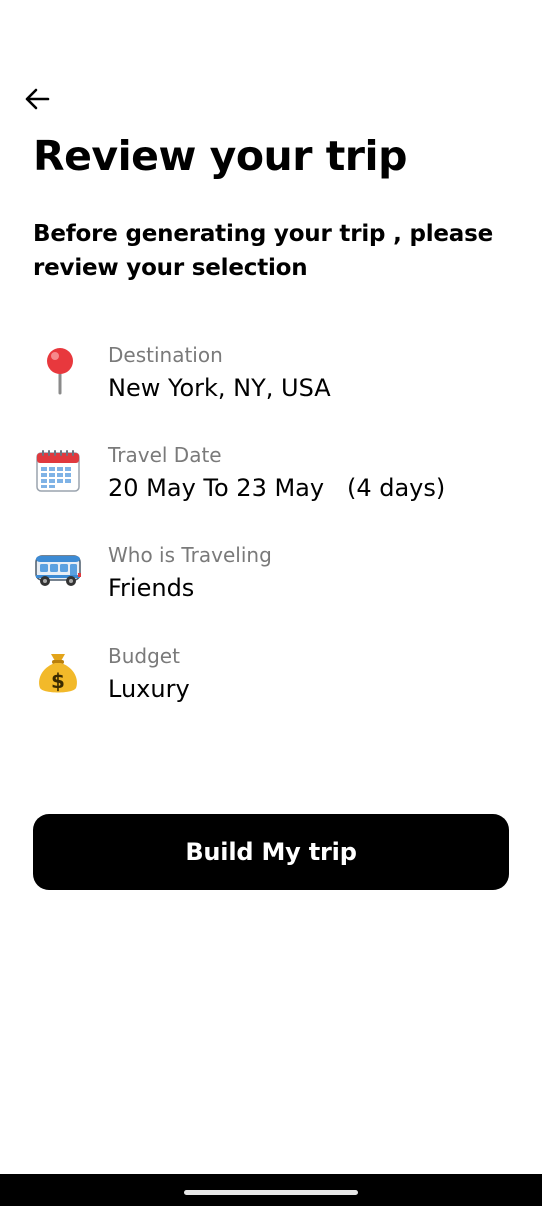 This screenshot has width=542, height=1206. What do you see at coordinates (165, 355) in the screenshot?
I see `destination-label: Destination` at bounding box center [165, 355].